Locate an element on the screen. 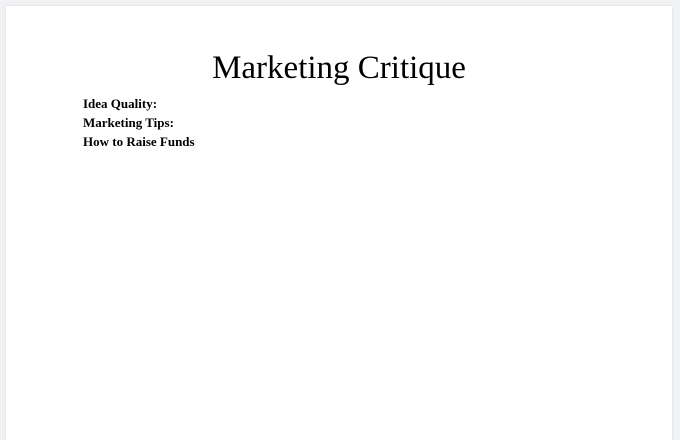 The image size is (680, 440). field-idea-quality: Idea Quality: is located at coordinates (120, 103).